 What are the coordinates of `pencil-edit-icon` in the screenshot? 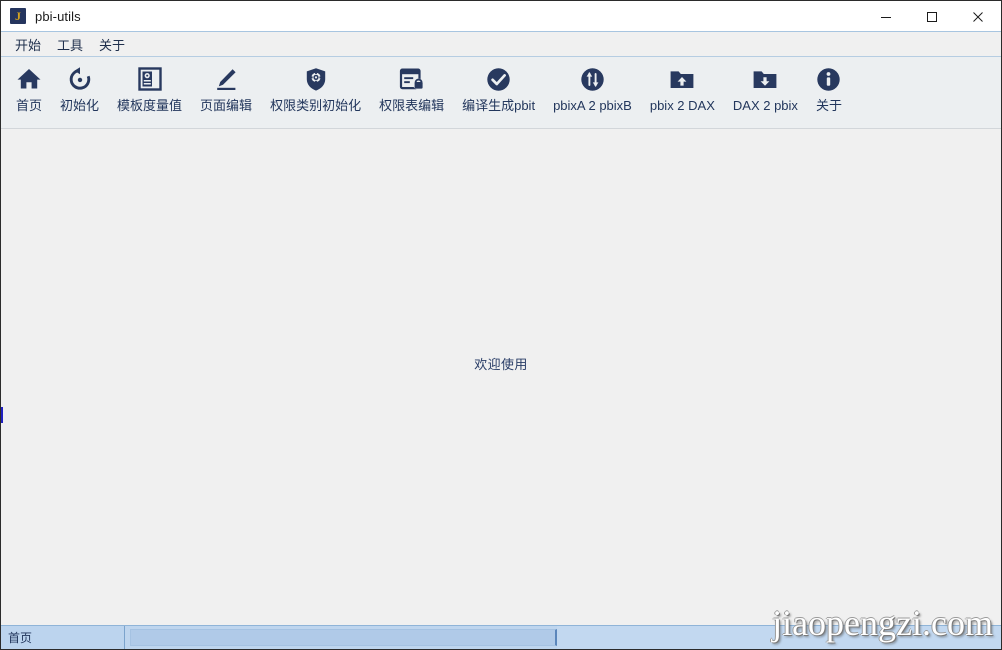 It's located at (226, 79).